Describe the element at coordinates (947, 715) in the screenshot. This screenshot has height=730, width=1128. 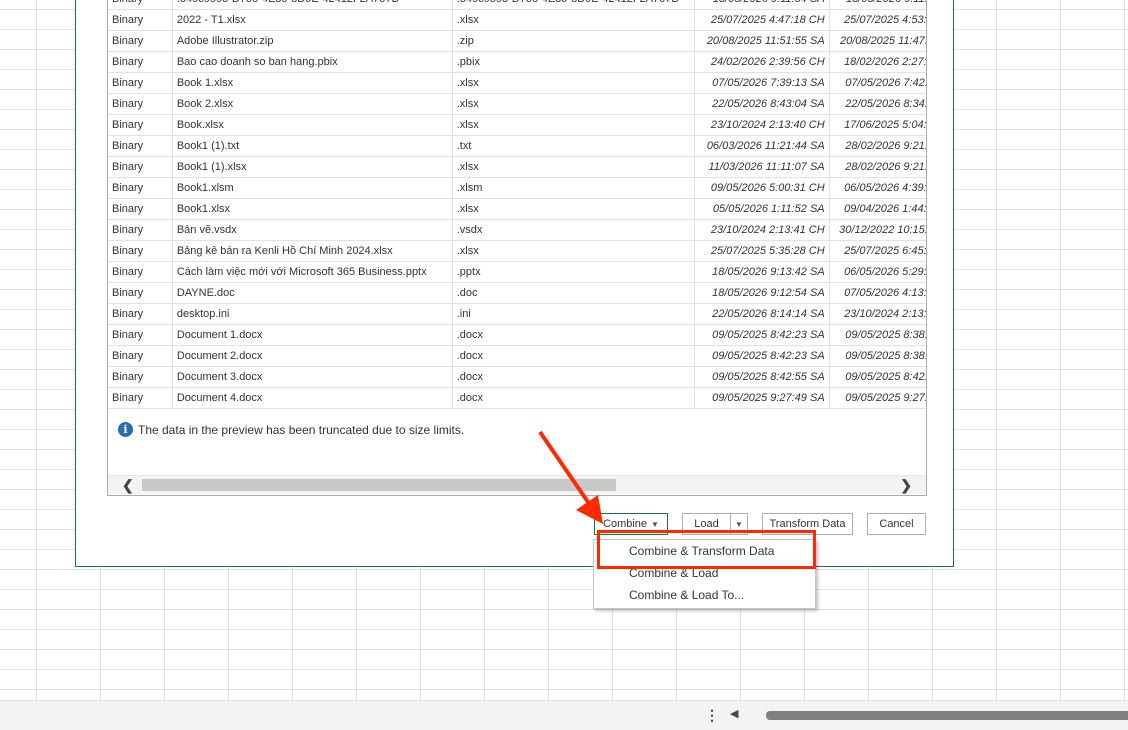
I see `sheet-scrollbar-thumb` at that location.